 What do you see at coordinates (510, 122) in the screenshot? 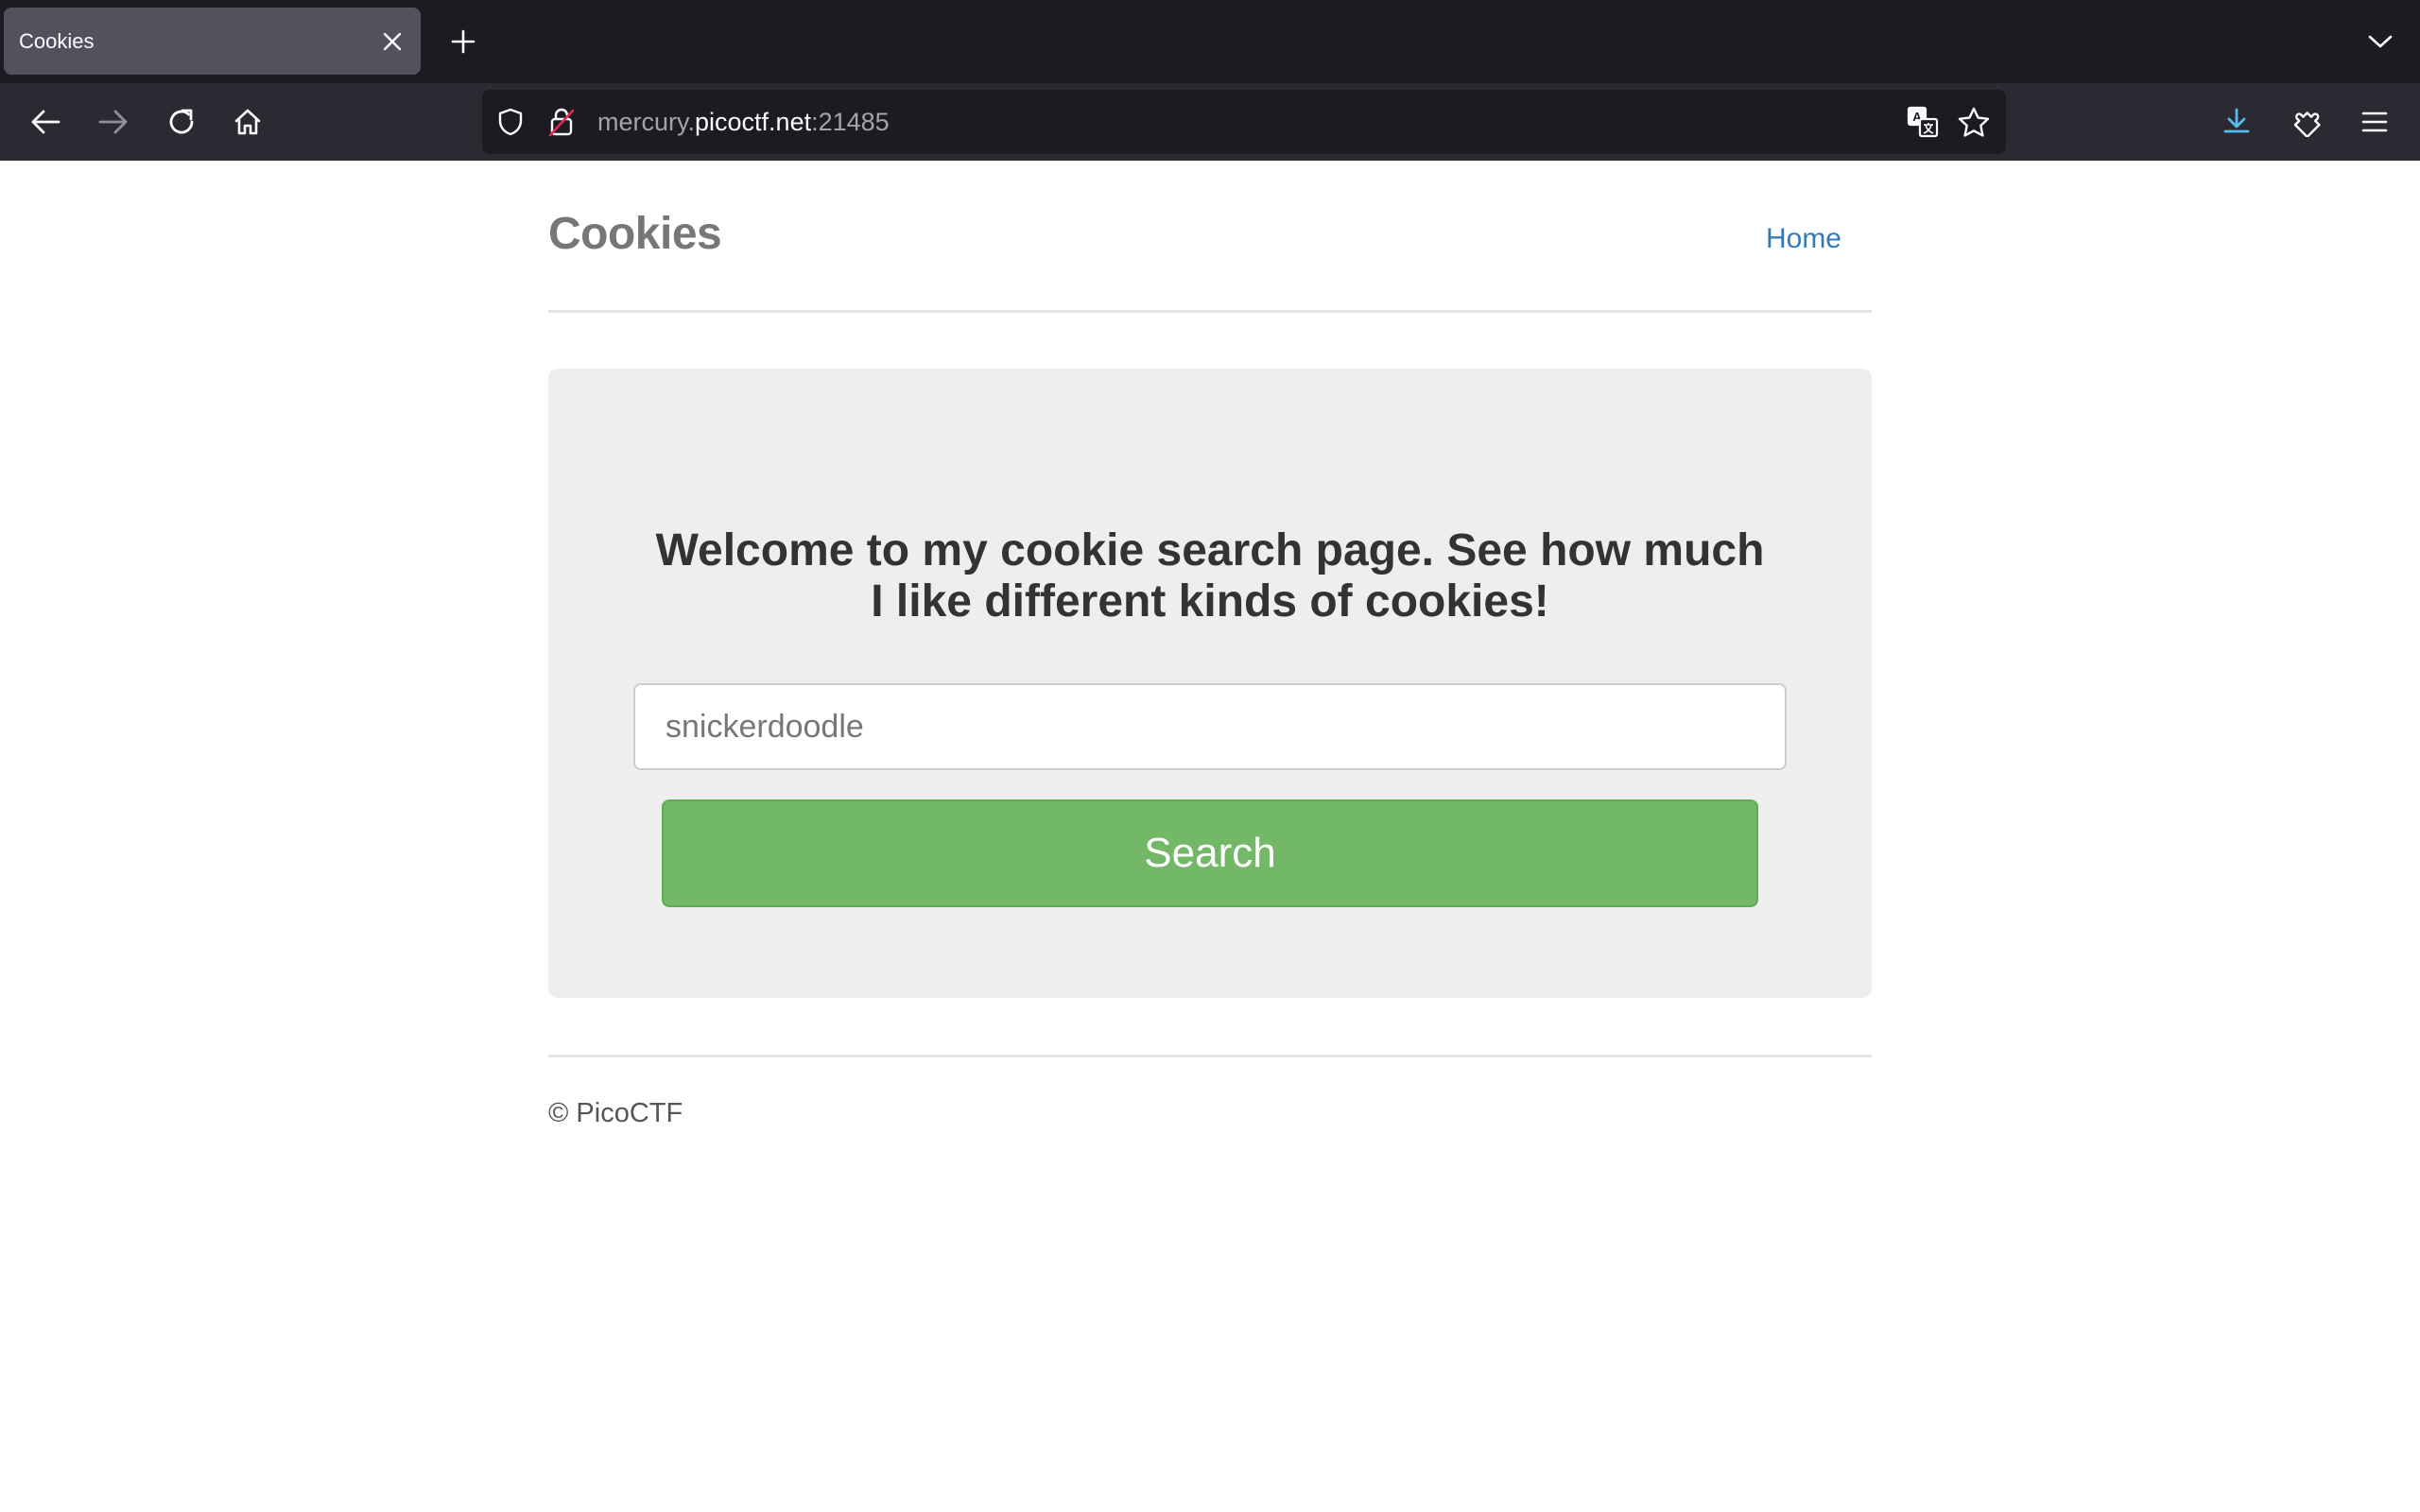
I see `tracking-protection-shield-icon` at bounding box center [510, 122].